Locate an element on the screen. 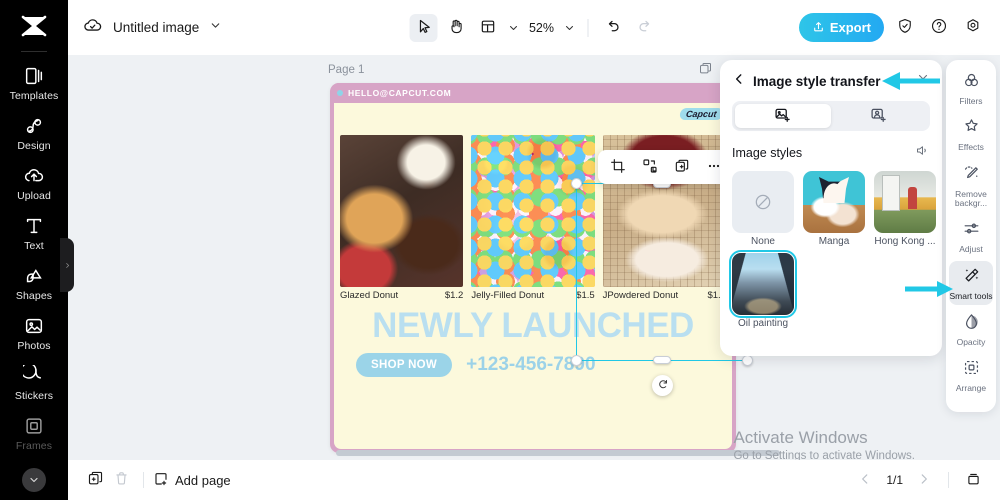 The height and width of the screenshot is (500, 1000). capcut-logo is located at coordinates (34, 28).